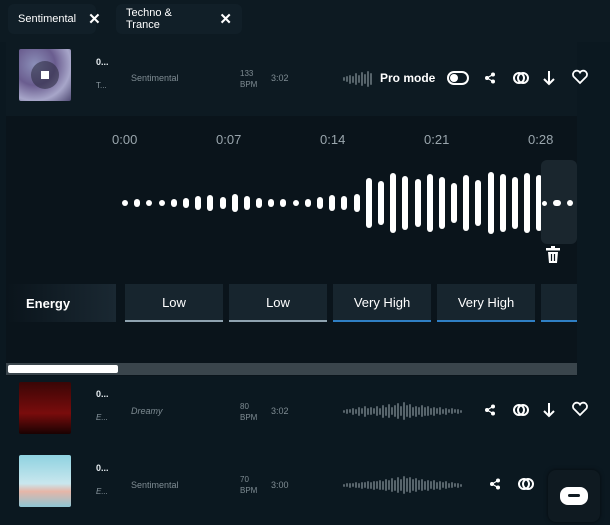 The width and height of the screenshot is (610, 525). What do you see at coordinates (333, 139) in the screenshot?
I see `timeline-label: 0:14` at bounding box center [333, 139].